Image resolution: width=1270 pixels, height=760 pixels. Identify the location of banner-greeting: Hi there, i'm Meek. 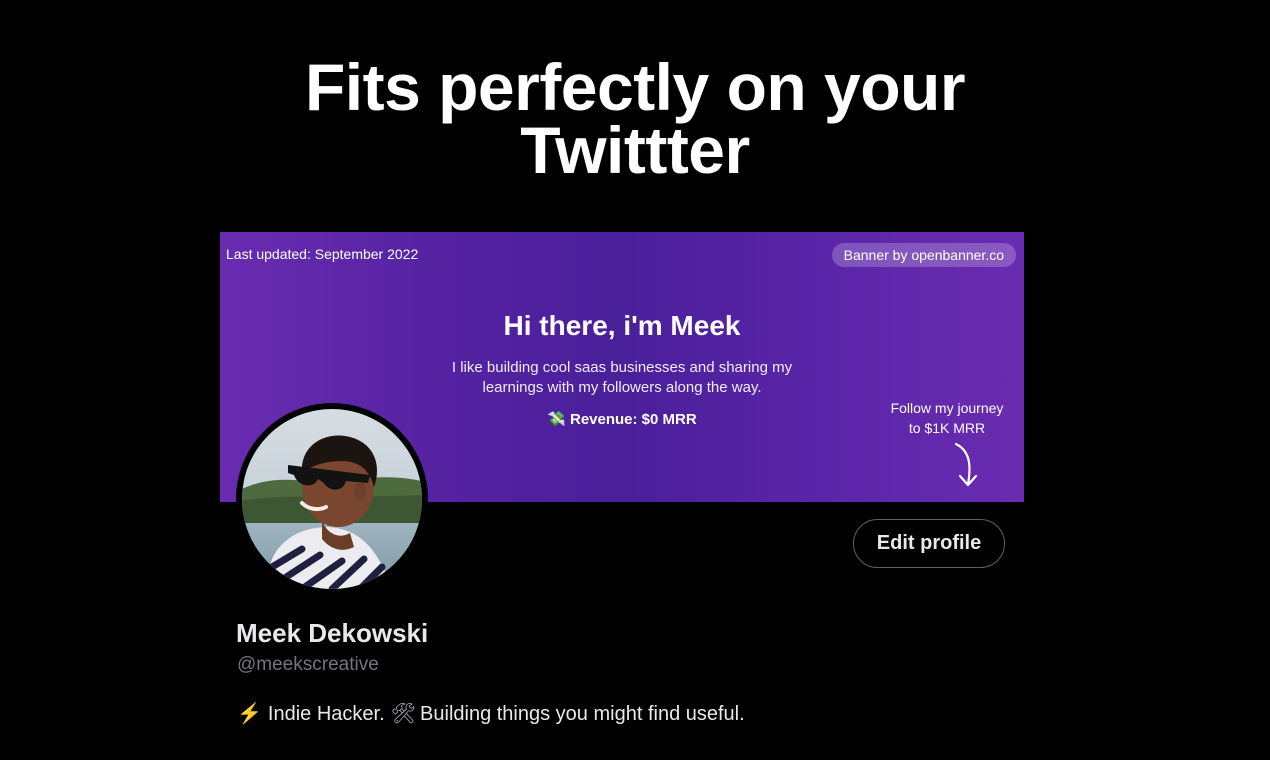
(622, 325).